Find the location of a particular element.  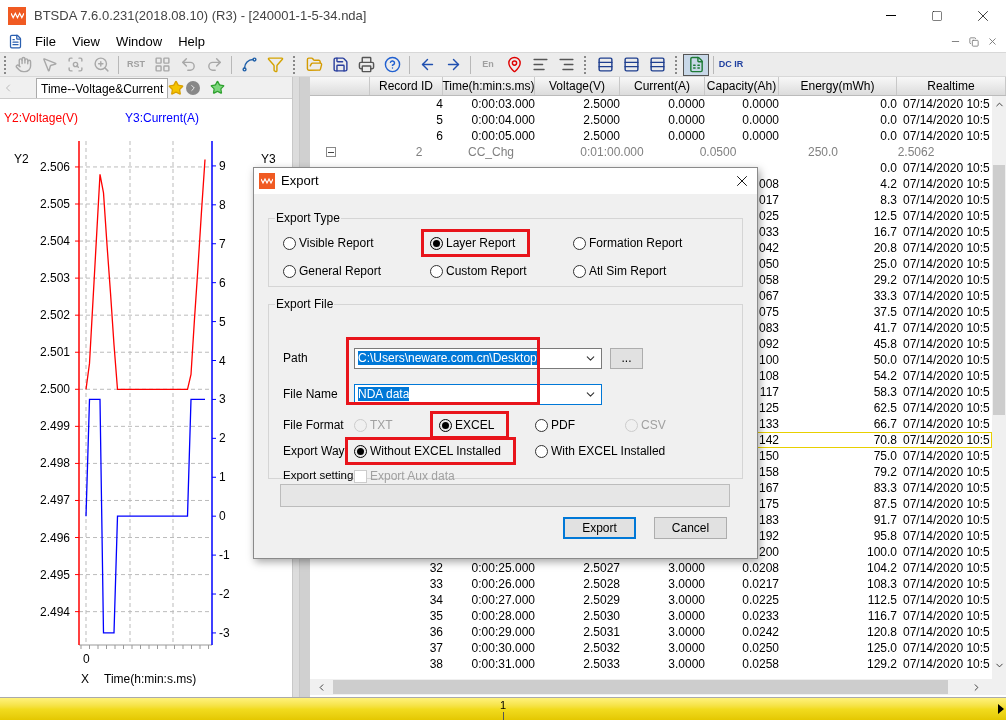

table-cell-text: 6 is located at coordinates (439, 136).